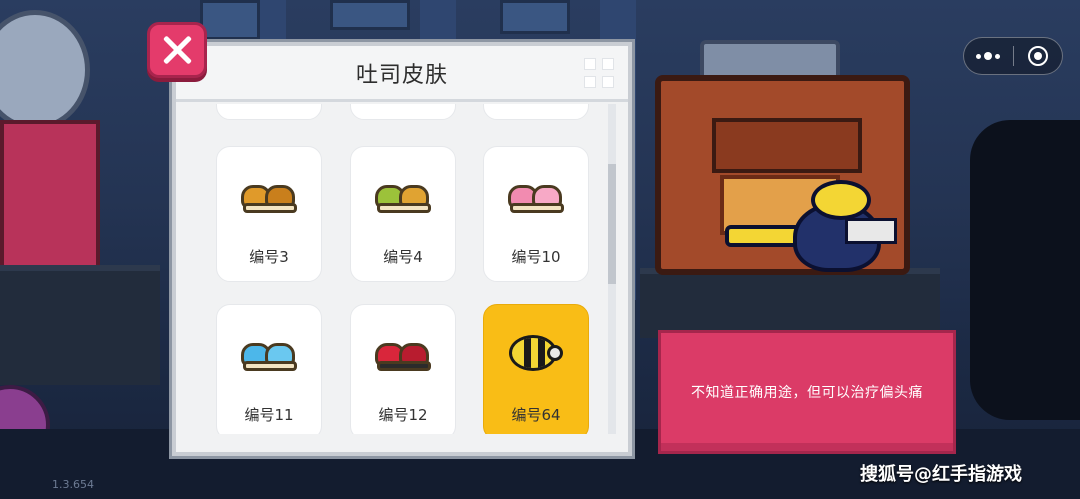 The image size is (1080, 499). I want to click on scrollbar-thumb, so click(612, 224).